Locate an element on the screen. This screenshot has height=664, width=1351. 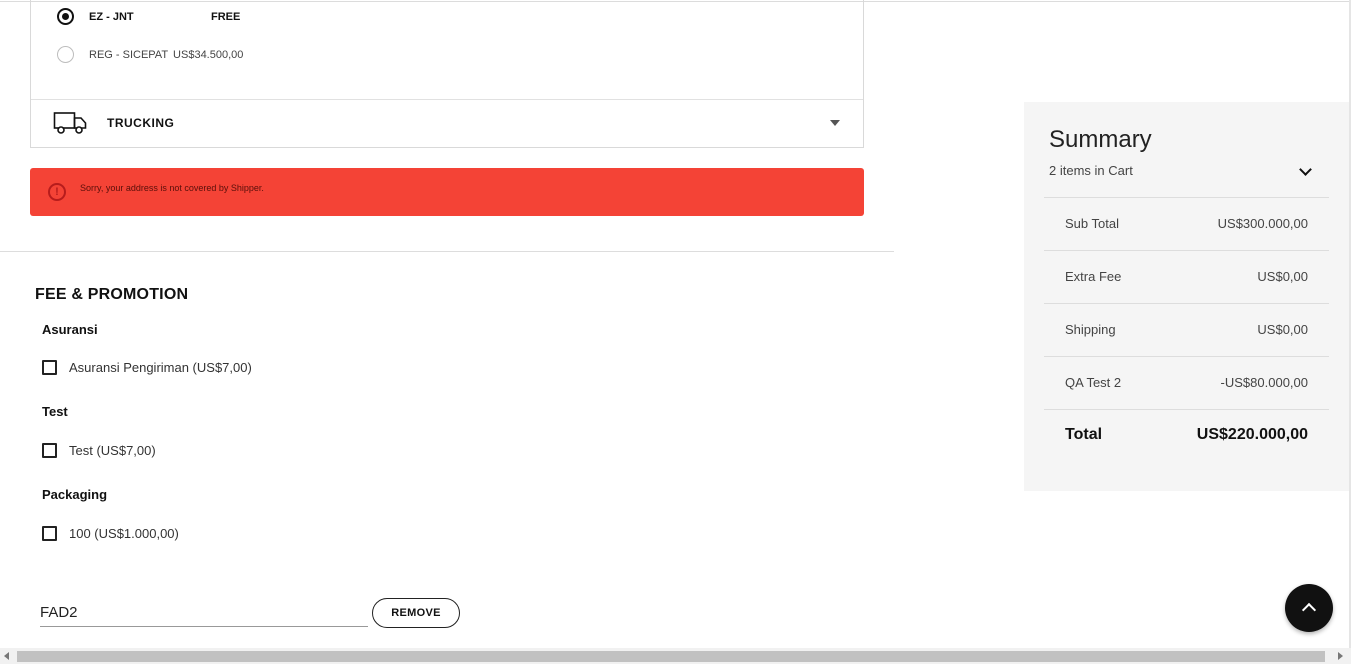
fee-group-title: Packaging is located at coordinates (75, 494).